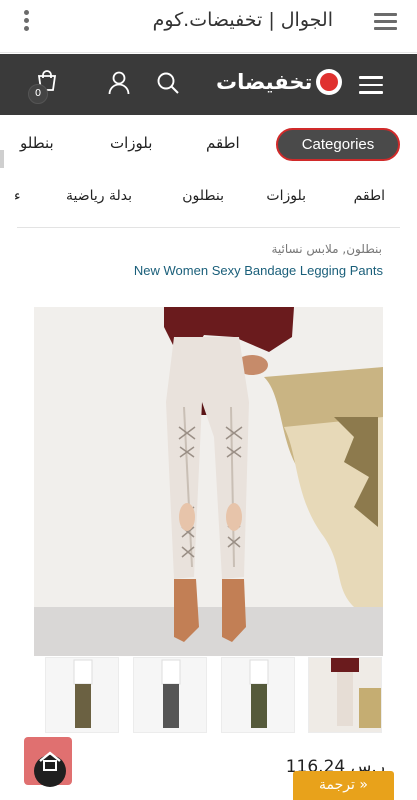  Describe the element at coordinates (214, 695) in the screenshot. I see `product-thumbnails` at that location.